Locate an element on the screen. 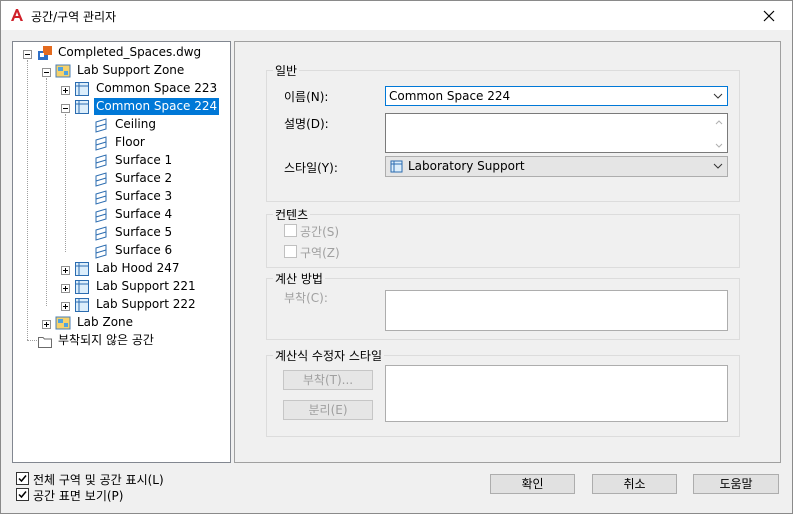 The image size is (793, 514). autocad-a-icon is located at coordinates (17, 15).